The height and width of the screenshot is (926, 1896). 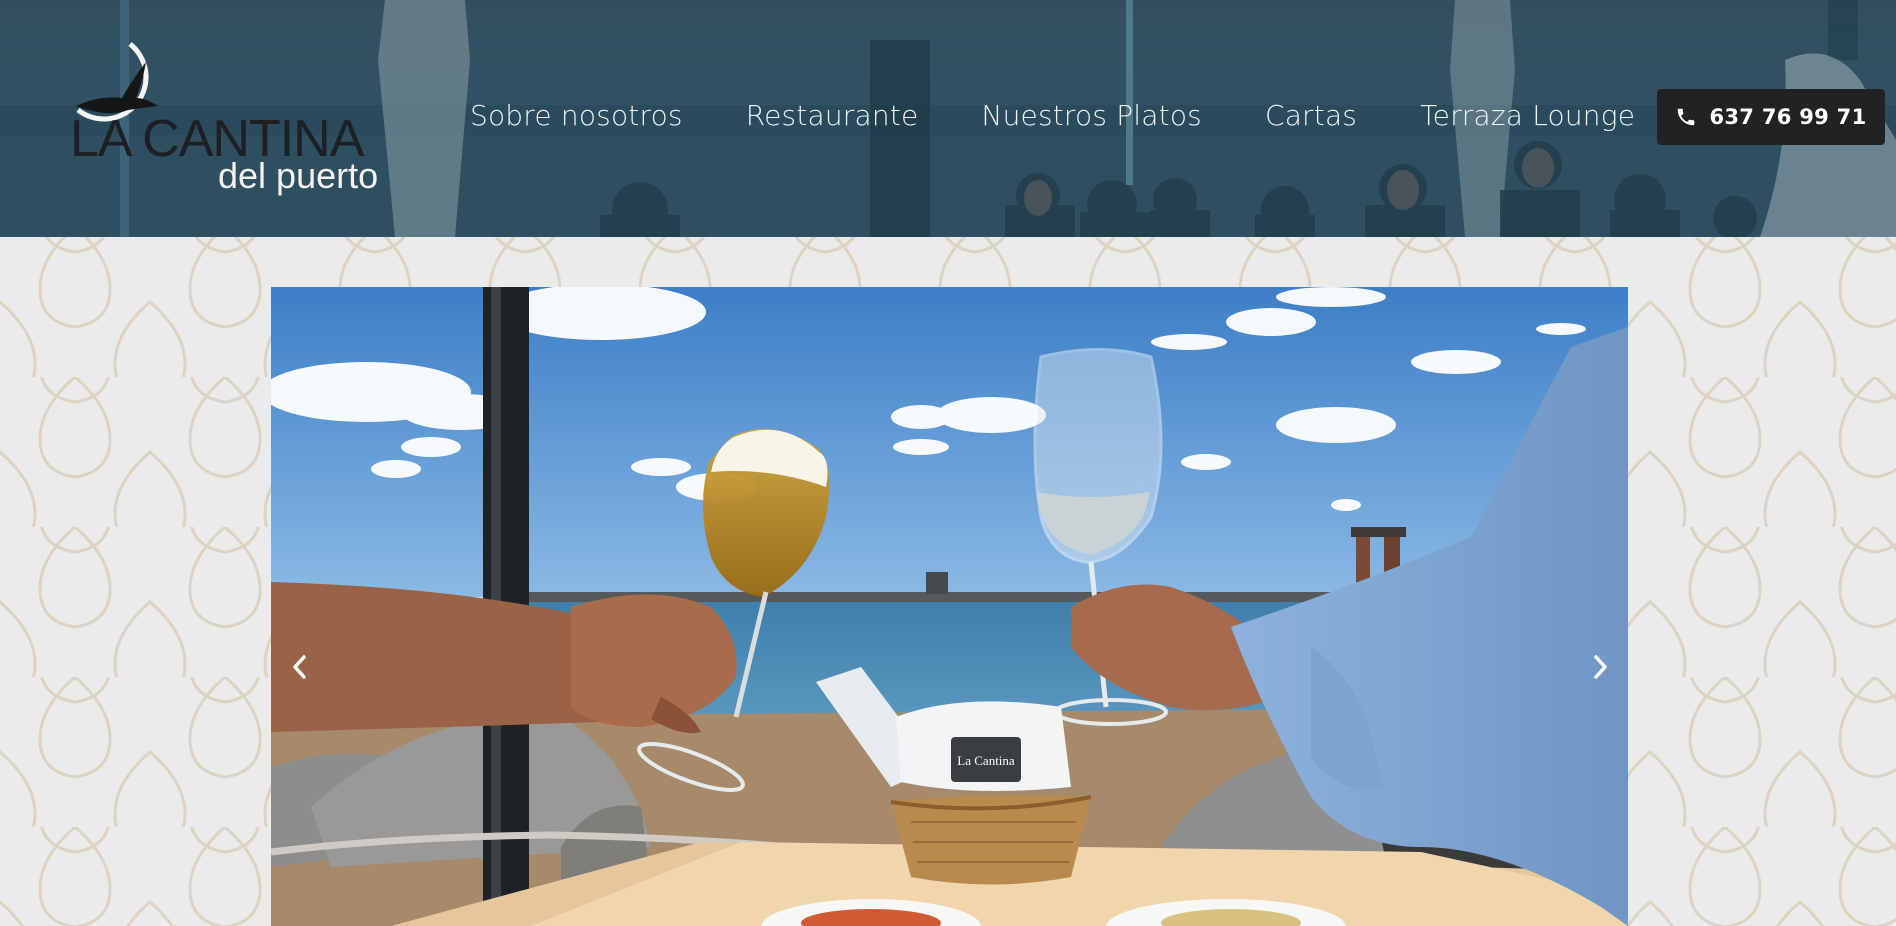 I want to click on phone-icon, so click(x=1686, y=117).